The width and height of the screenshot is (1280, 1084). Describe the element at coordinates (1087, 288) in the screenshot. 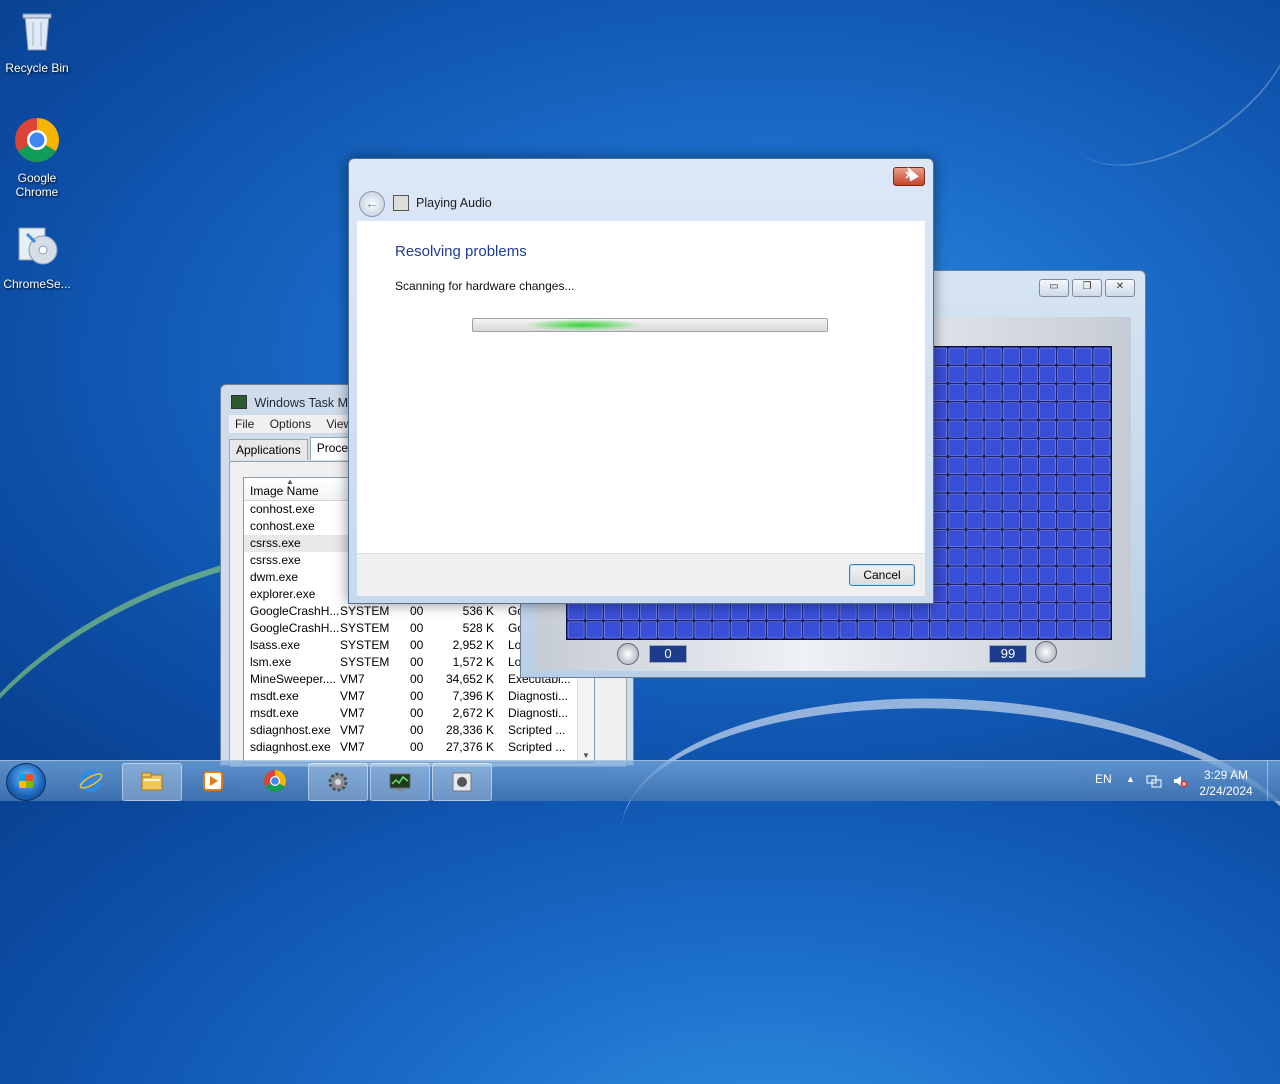

I see `maximize-button: ❐` at that location.